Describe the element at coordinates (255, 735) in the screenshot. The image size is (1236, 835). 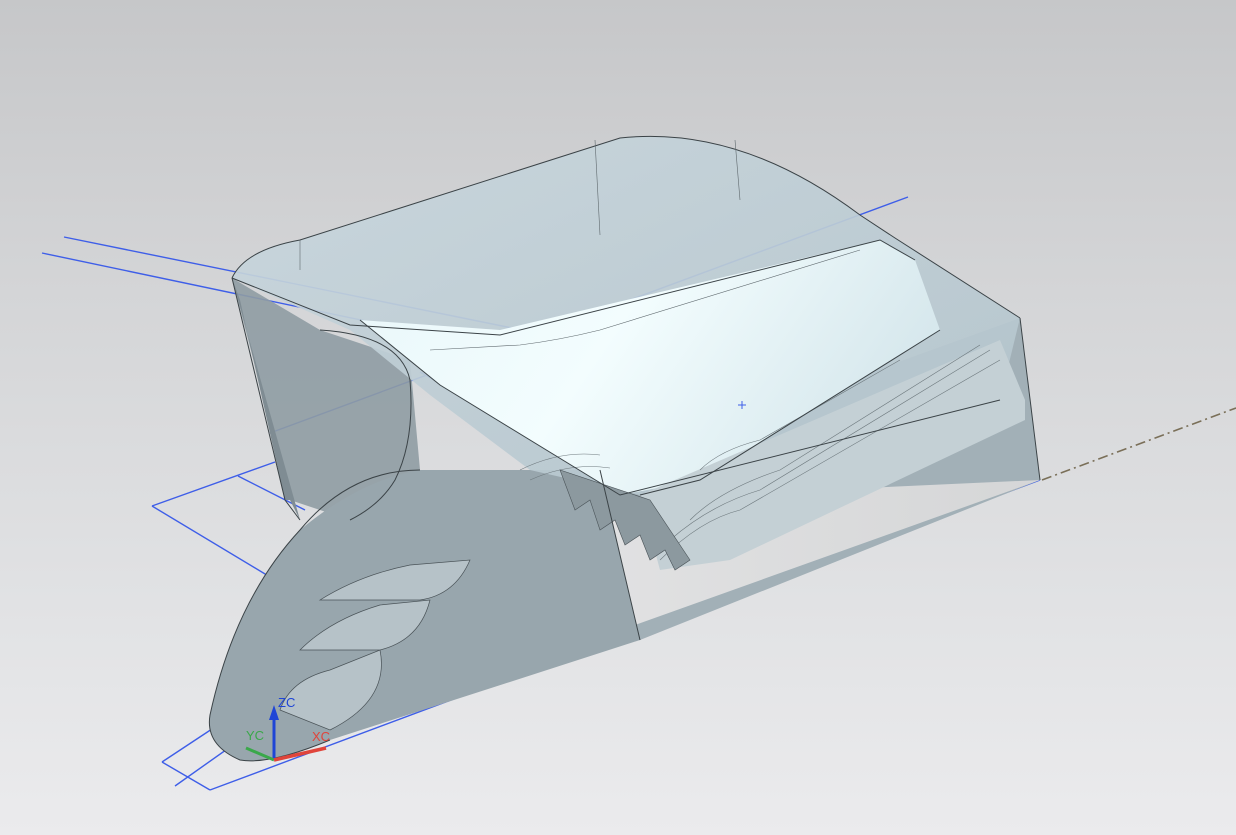
I see `yc-label: YC` at that location.